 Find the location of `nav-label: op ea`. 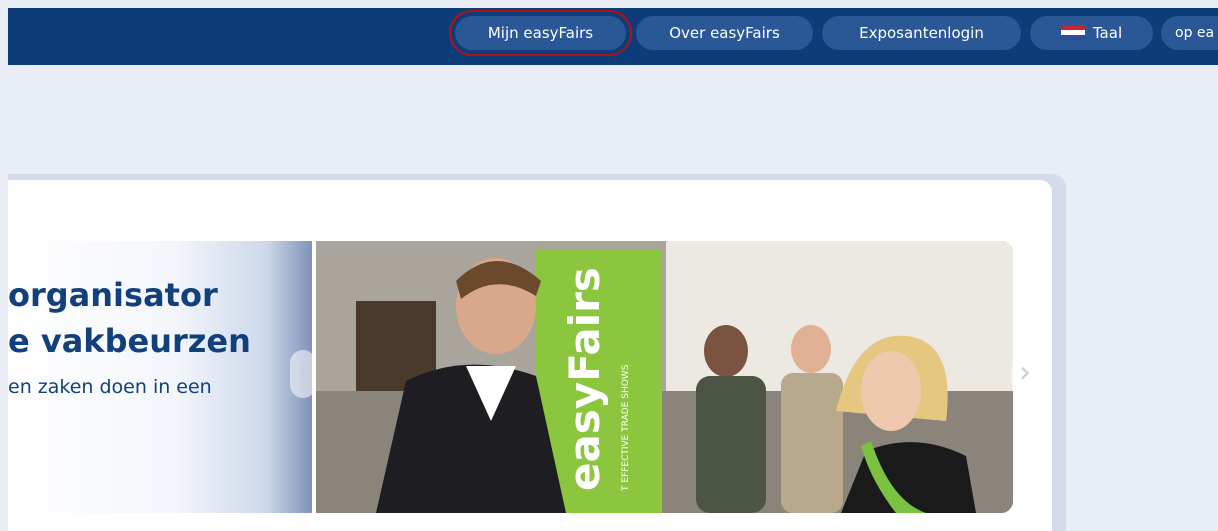

nav-label: op ea is located at coordinates (1195, 33).